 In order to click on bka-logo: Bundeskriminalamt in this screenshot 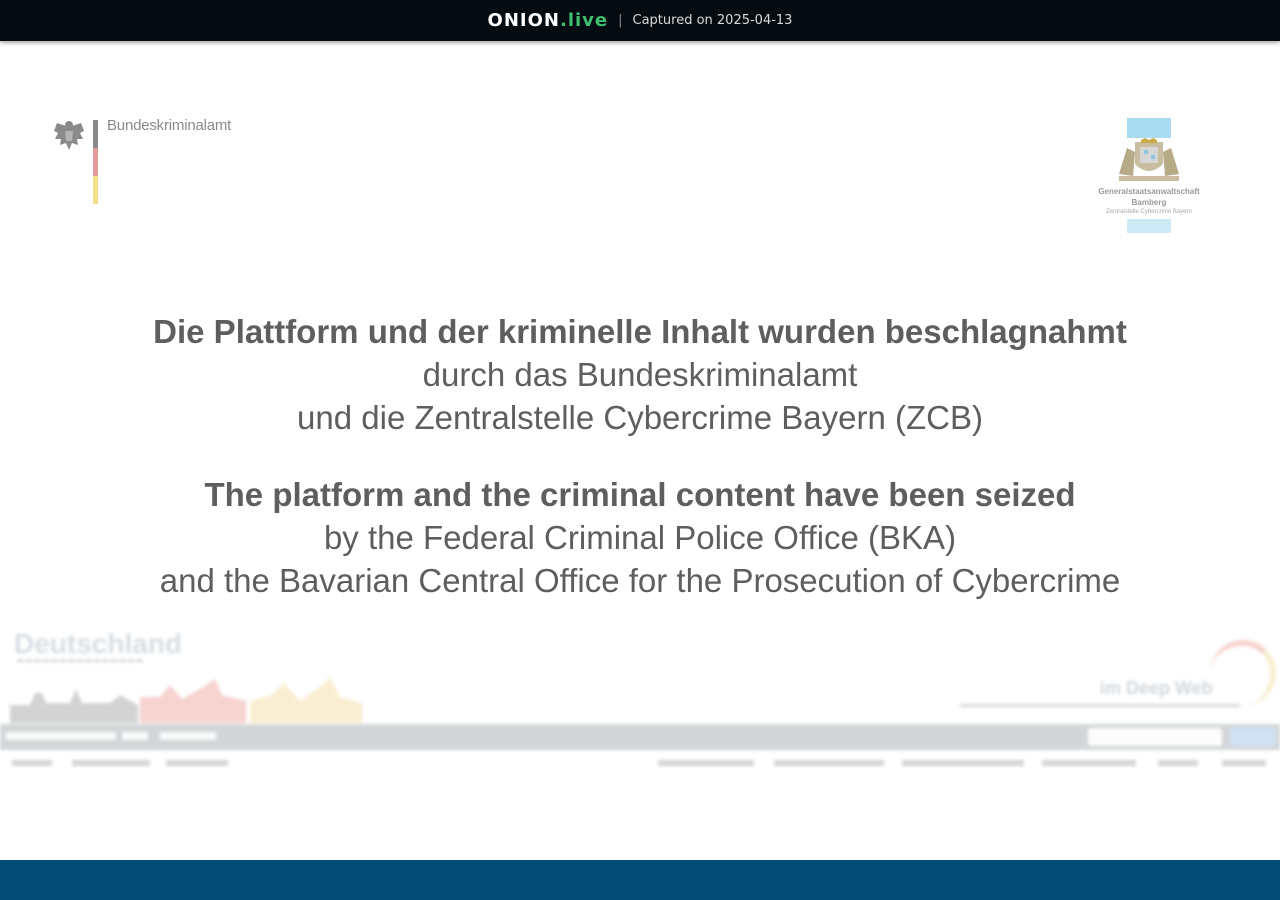, I will do `click(142, 162)`.